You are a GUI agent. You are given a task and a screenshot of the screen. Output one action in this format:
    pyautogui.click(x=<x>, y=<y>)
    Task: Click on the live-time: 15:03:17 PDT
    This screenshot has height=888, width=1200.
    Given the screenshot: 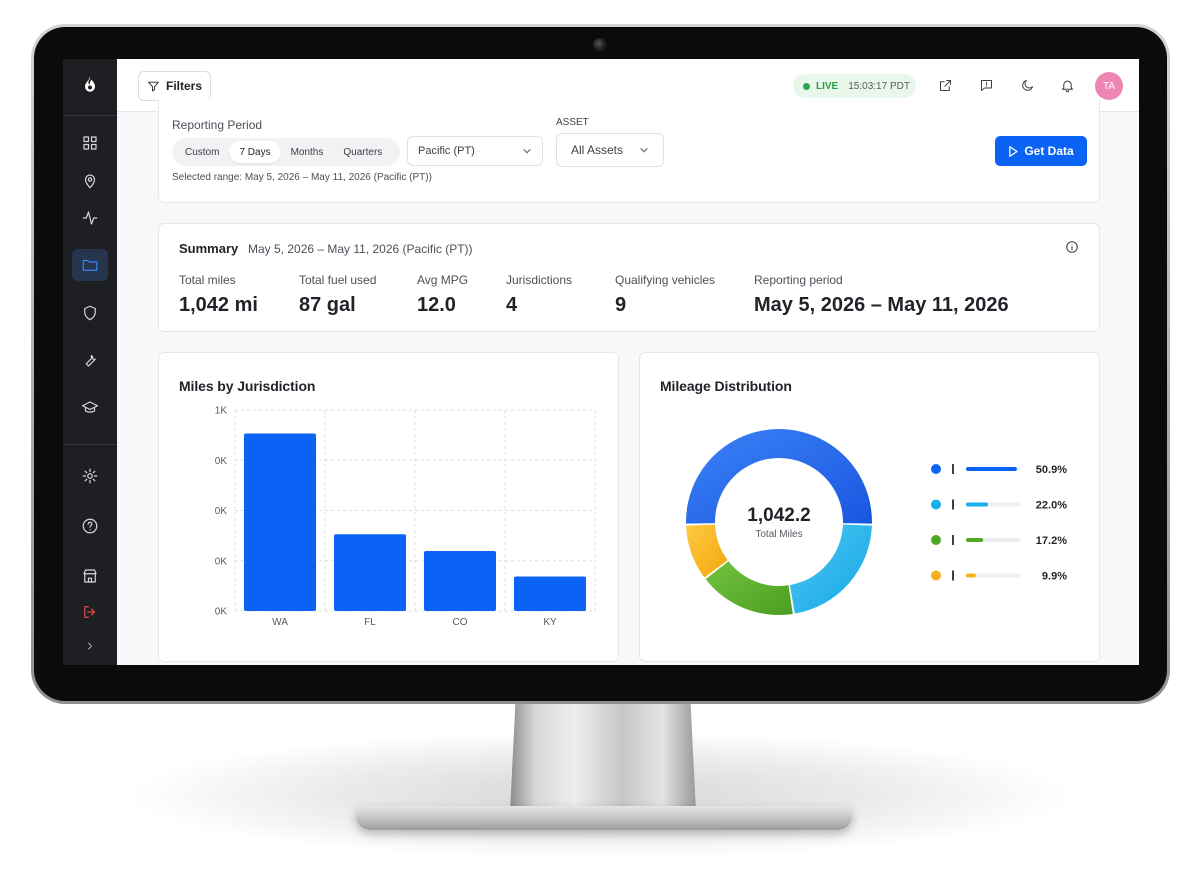 What is the action you would take?
    pyautogui.click(x=879, y=86)
    